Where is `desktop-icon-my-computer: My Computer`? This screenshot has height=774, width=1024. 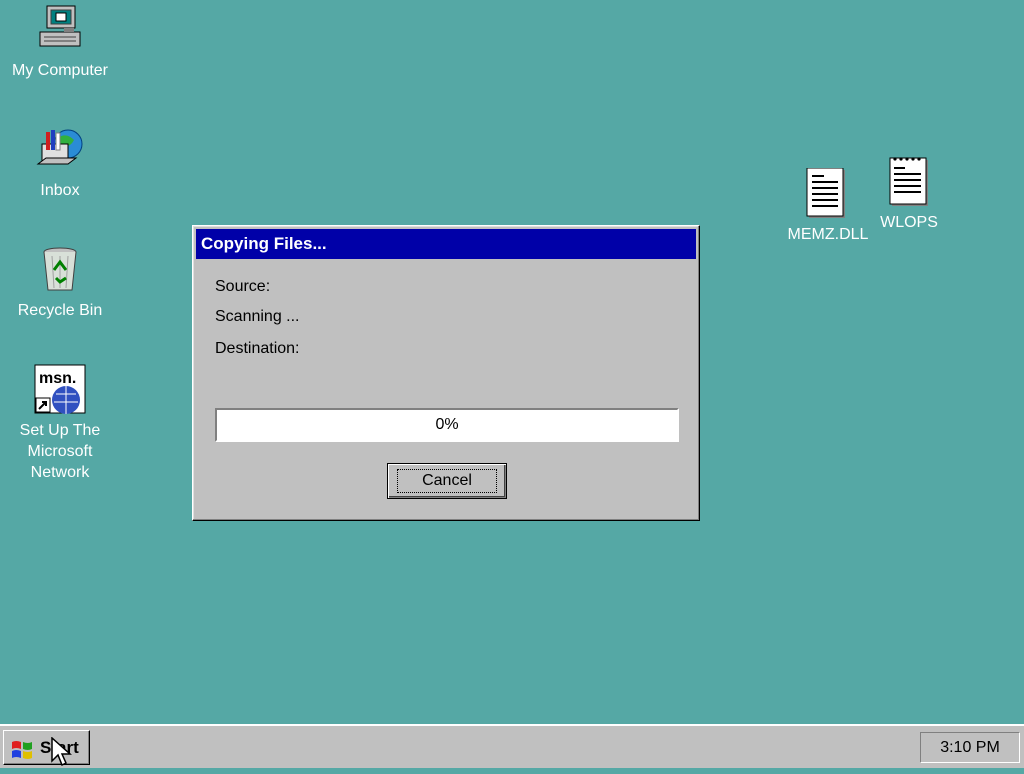 desktop-icon-my-computer: My Computer is located at coordinates (60, 42).